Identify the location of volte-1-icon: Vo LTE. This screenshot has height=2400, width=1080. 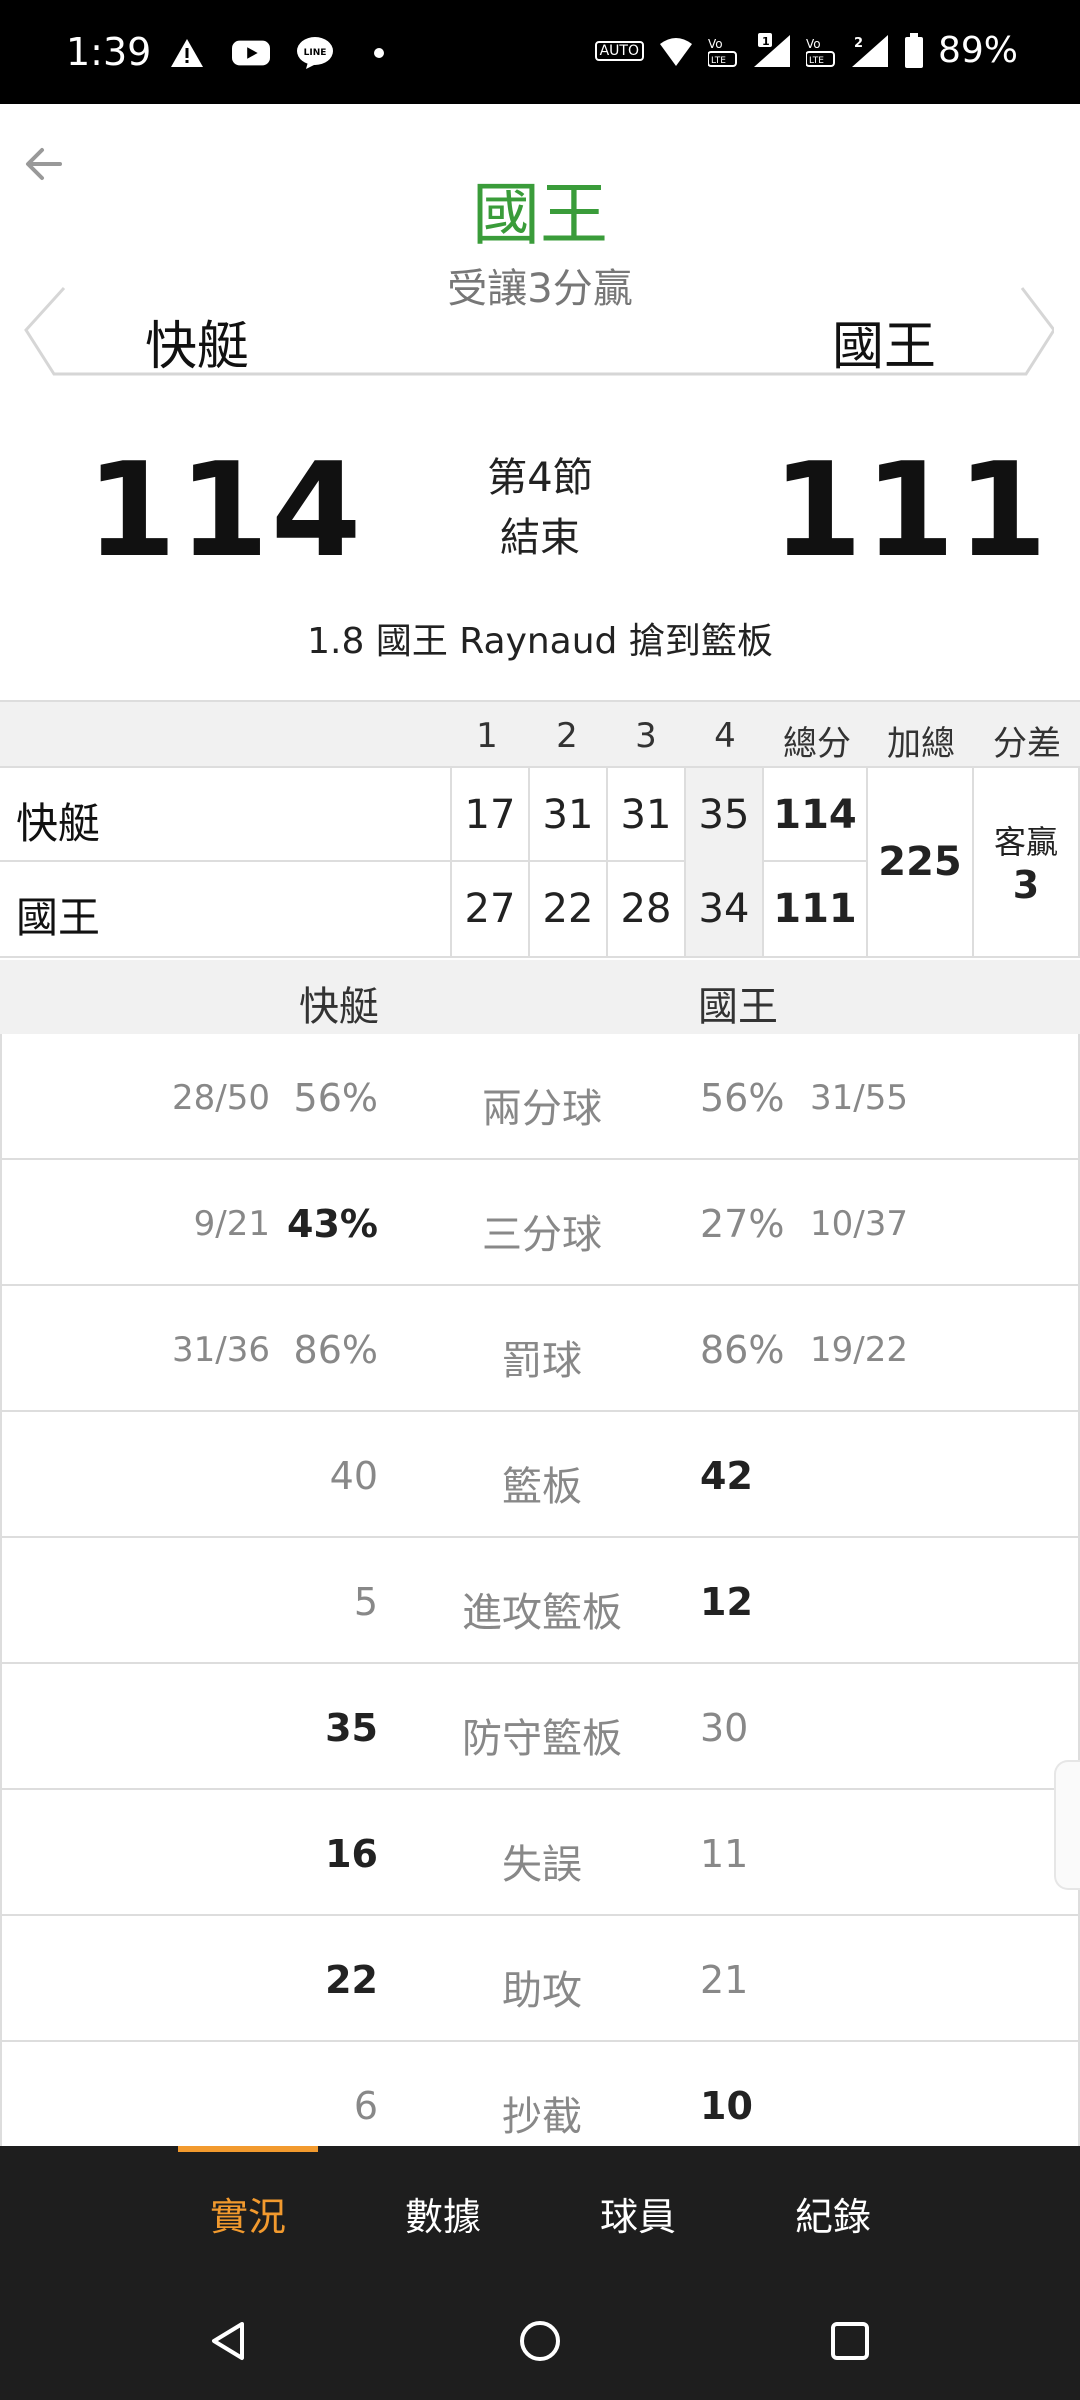
(722, 52).